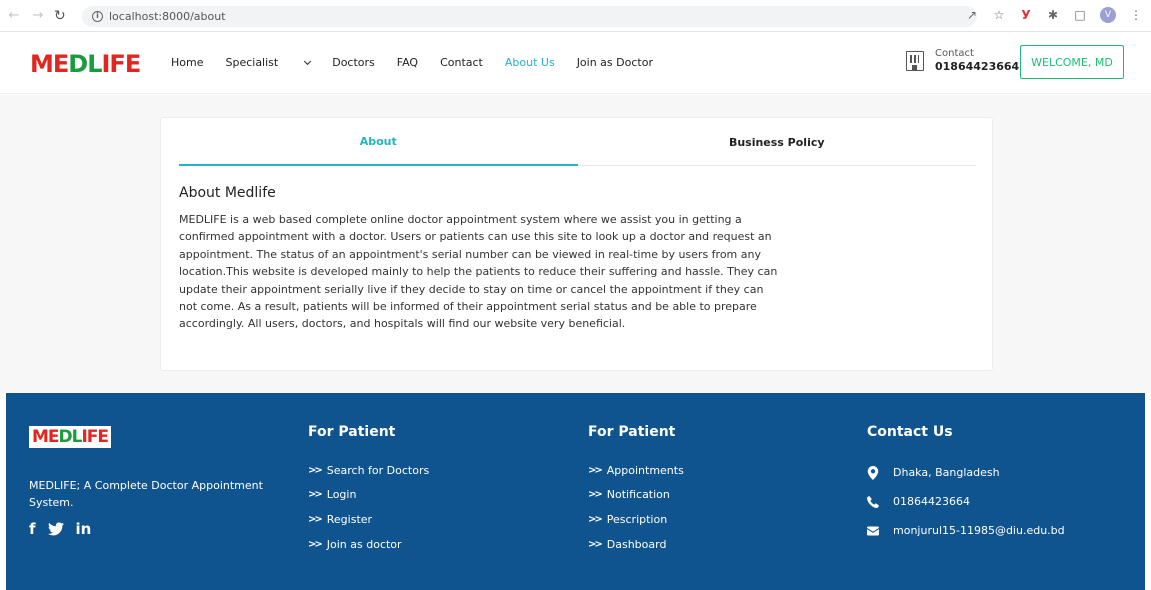 This screenshot has height=590, width=1151. Describe the element at coordinates (999, 15) in the screenshot. I see `bookmark-star-icon: ☆` at that location.